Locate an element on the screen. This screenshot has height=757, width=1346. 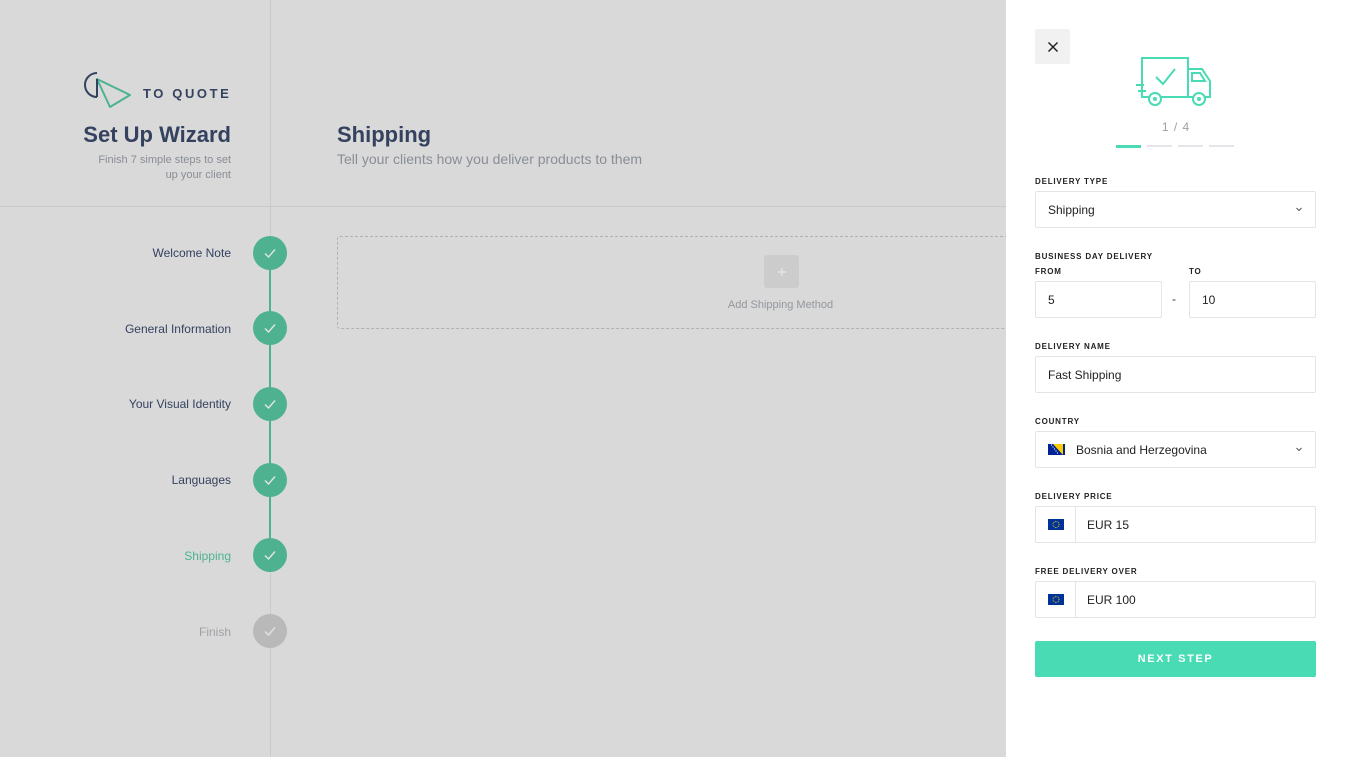
delivery-name-label: DELIVERY NAME is located at coordinates (1073, 346).